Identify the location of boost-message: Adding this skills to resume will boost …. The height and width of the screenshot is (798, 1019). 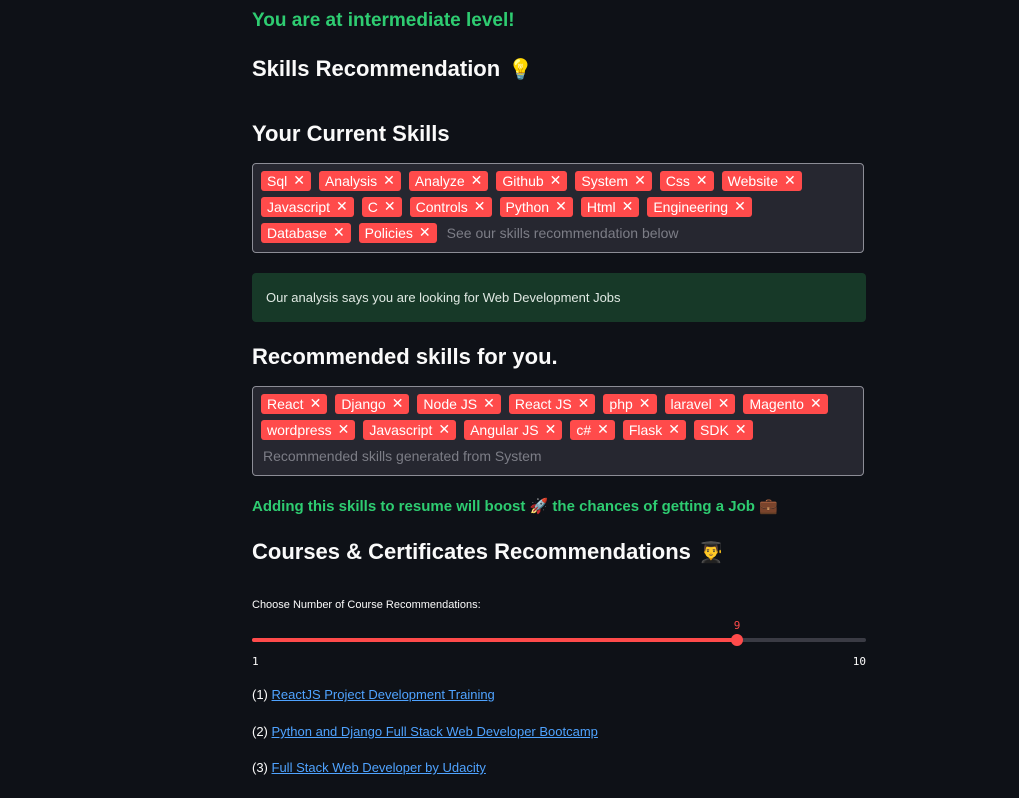
(515, 506).